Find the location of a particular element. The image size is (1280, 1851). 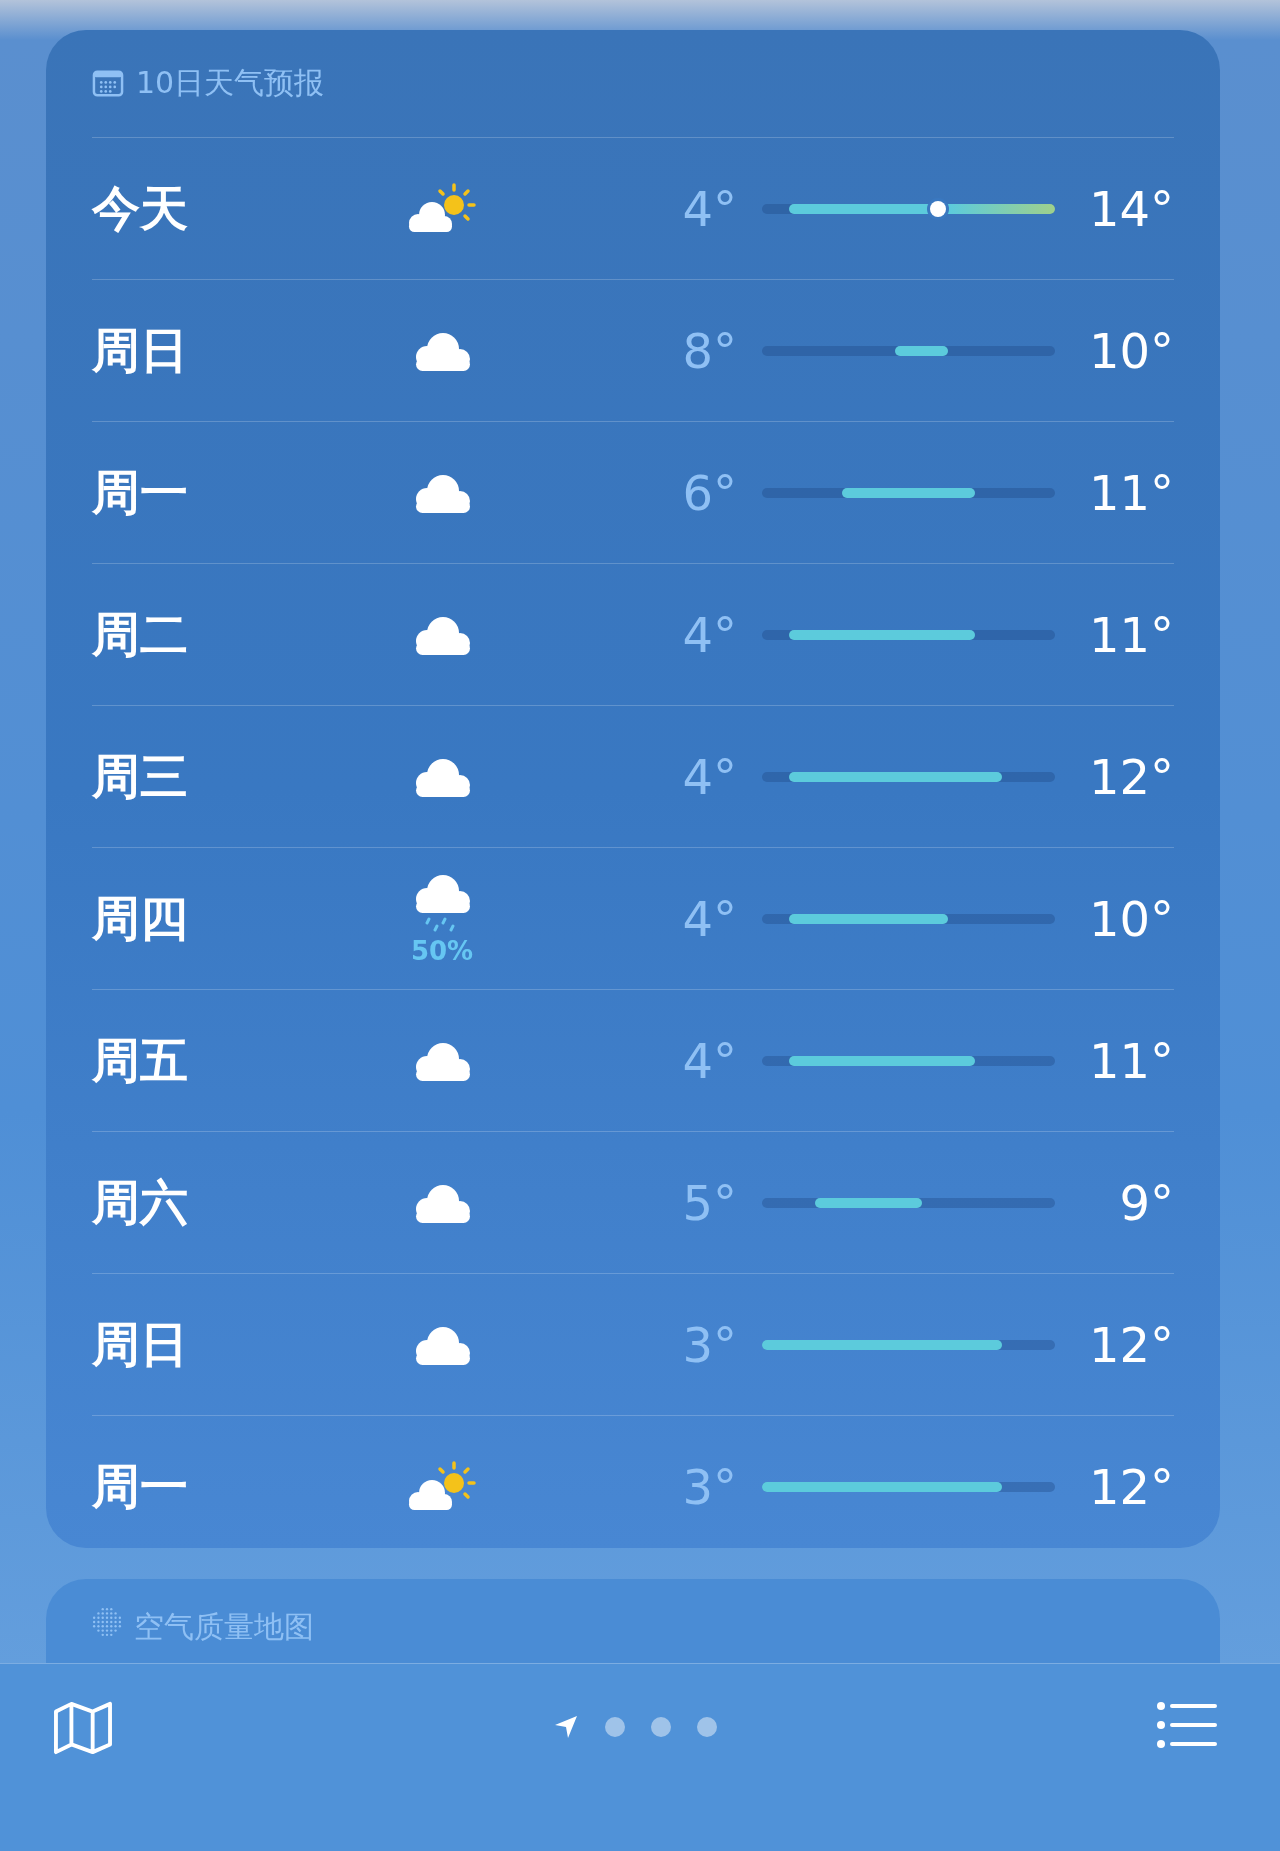

high-temperature: 14° is located at coordinates (1130, 208).